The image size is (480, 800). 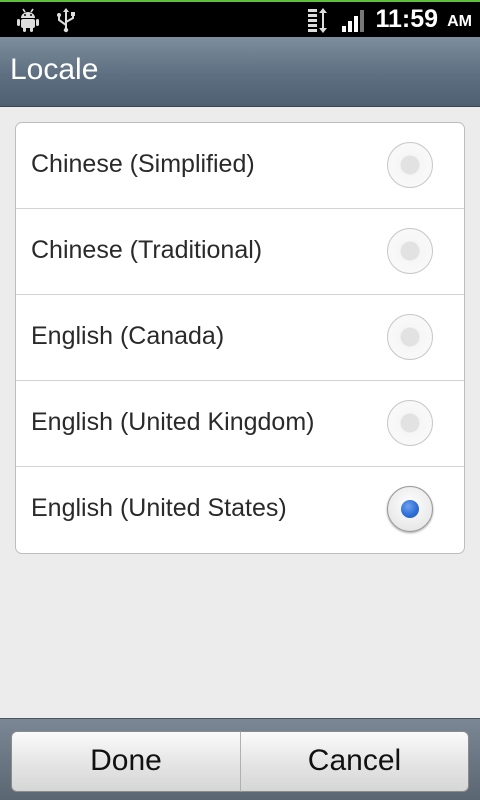 What do you see at coordinates (54, 69) in the screenshot?
I see `page-title: Locale` at bounding box center [54, 69].